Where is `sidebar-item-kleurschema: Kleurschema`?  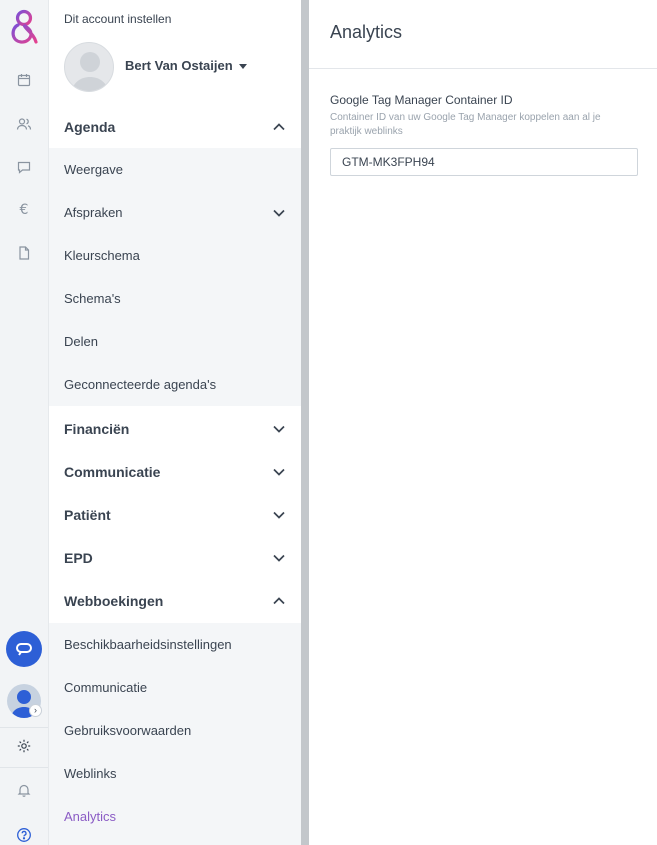 sidebar-item-kleurschema: Kleurschema is located at coordinates (175, 255).